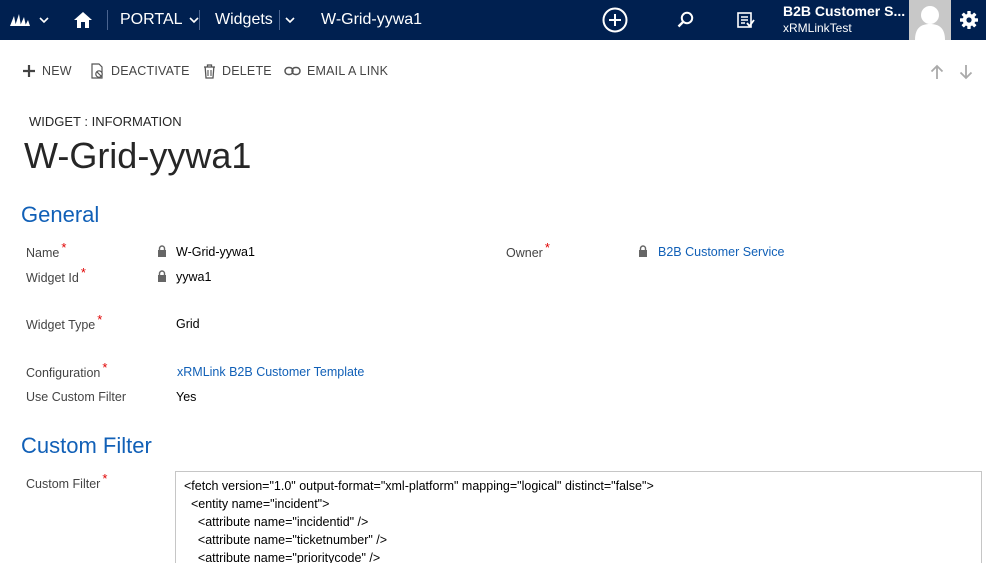  I want to click on record-breadcrumb: W-Grid-yywa1, so click(371, 20).